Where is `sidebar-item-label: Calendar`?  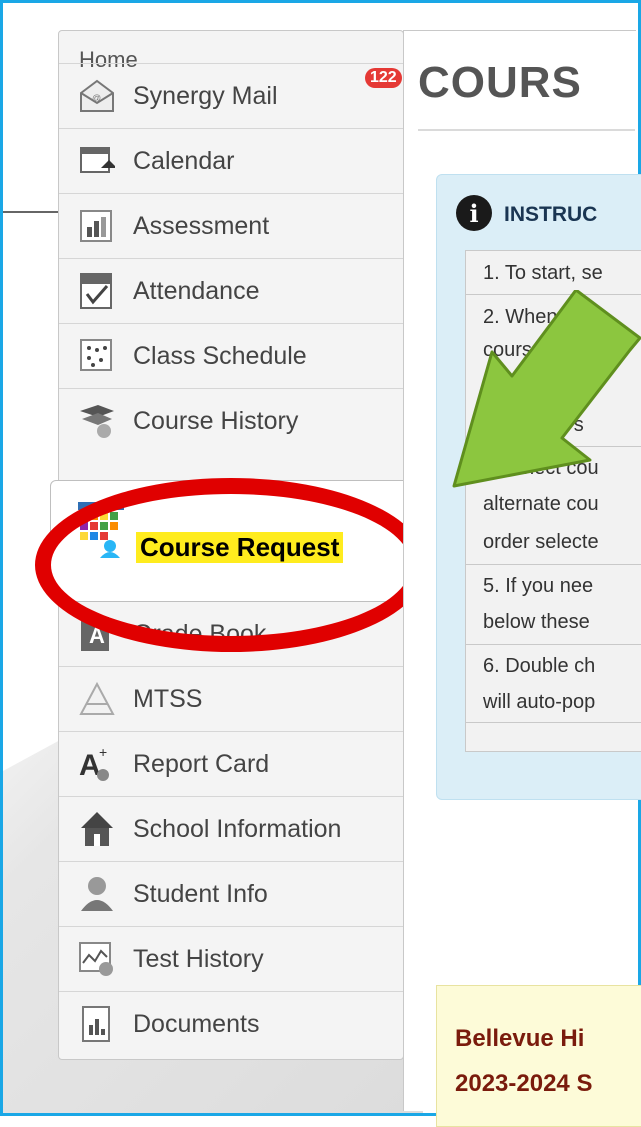 sidebar-item-label: Calendar is located at coordinates (184, 160).